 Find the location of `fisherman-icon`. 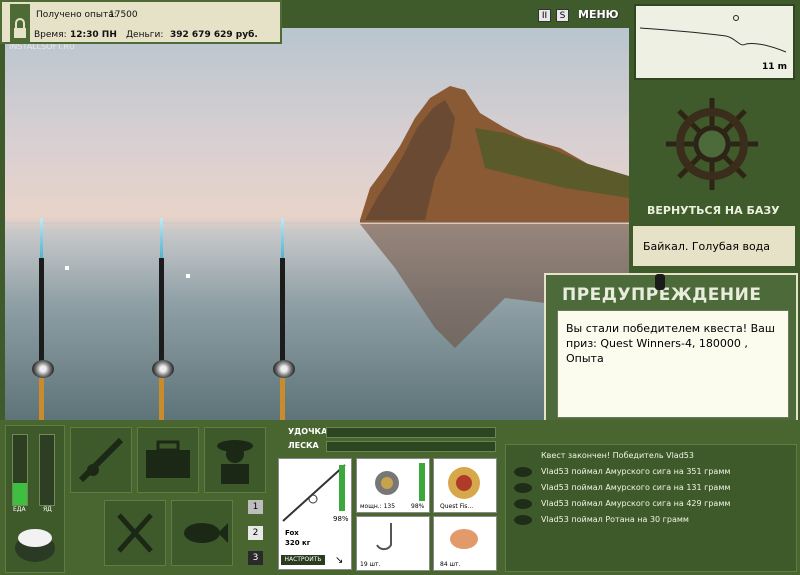

fisherman-icon is located at coordinates (235, 462).